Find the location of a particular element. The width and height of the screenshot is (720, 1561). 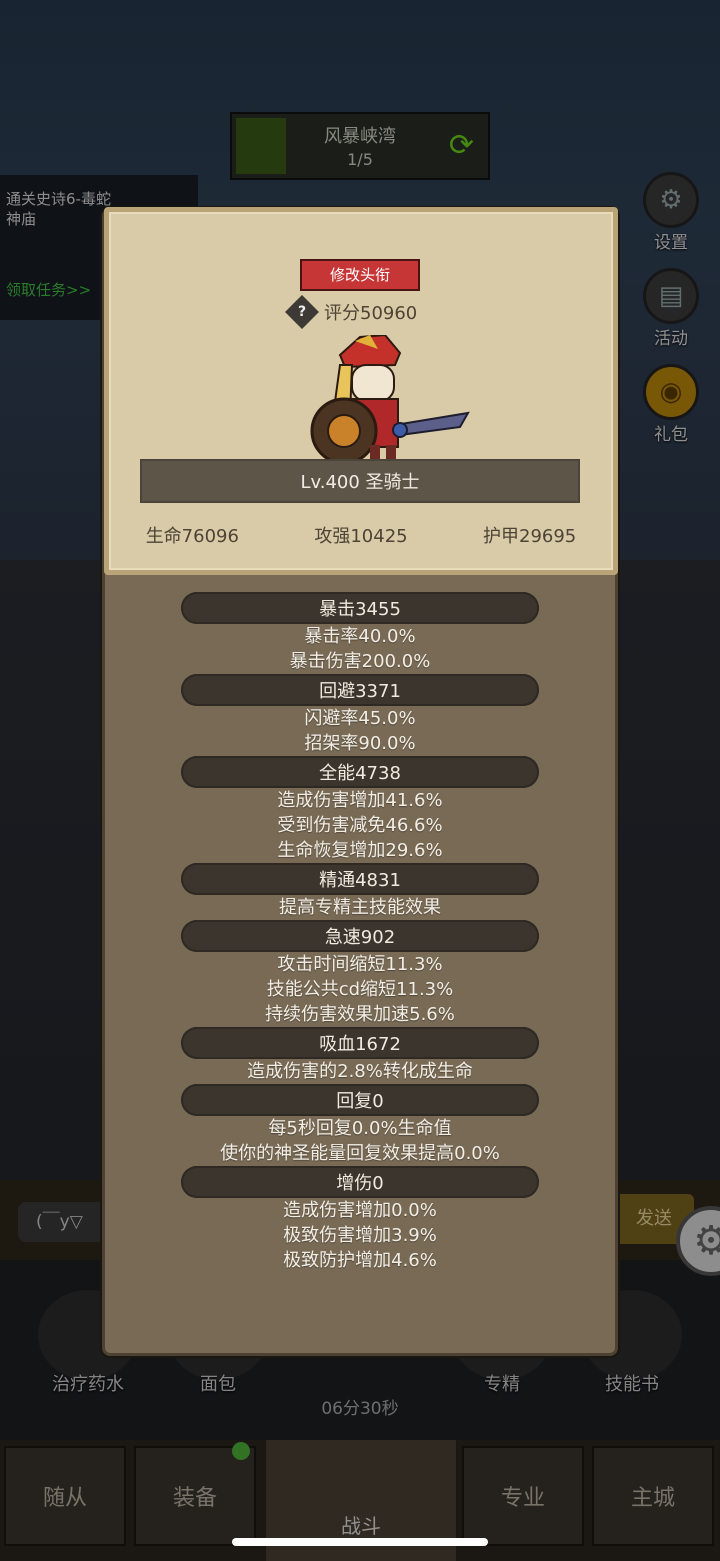

damage-bonus-header: 增伤0 is located at coordinates (360, 1182).